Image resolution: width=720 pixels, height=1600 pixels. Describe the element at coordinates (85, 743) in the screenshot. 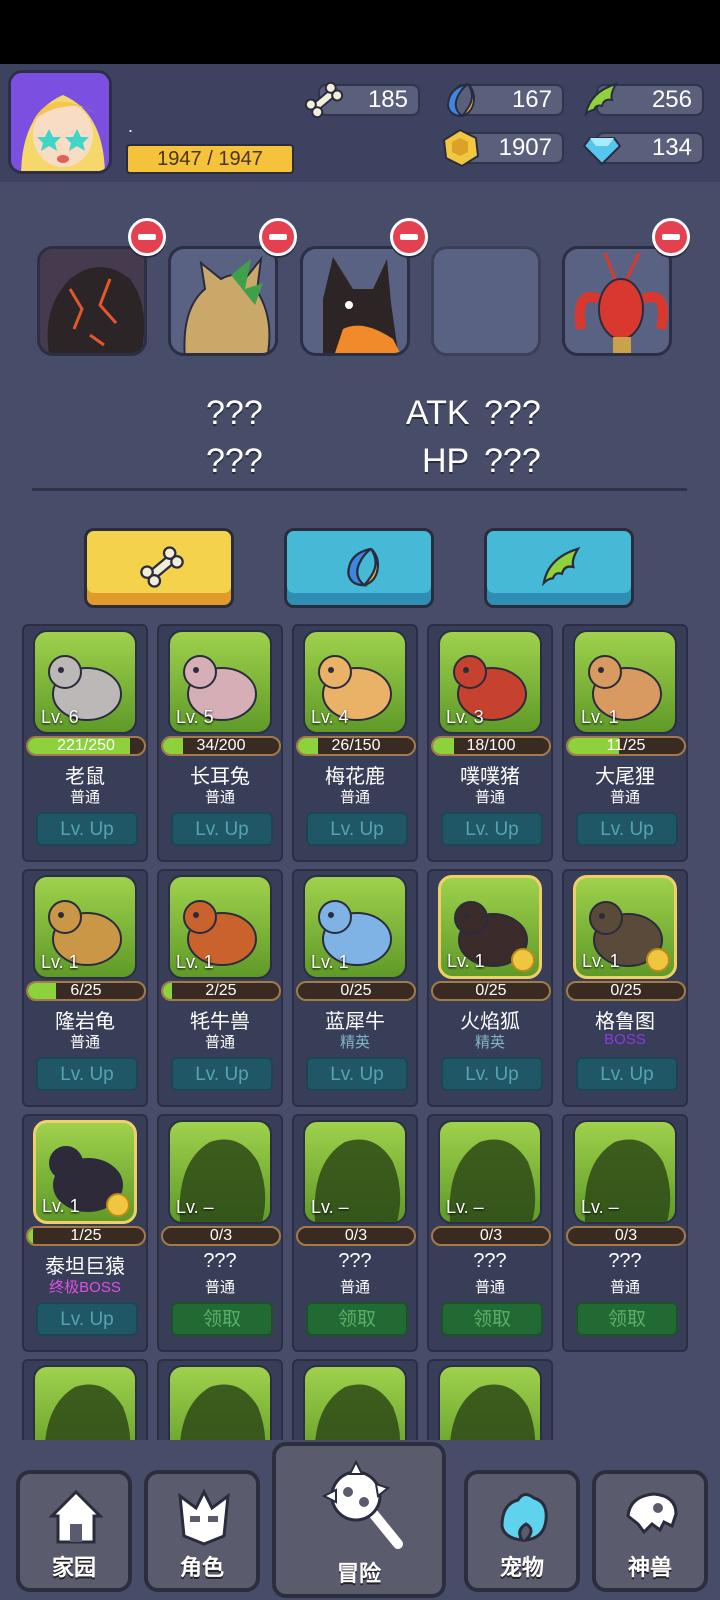

I see `pet-card: Lv. 6 221/250 老鼠 普通 Lv. Up` at that location.